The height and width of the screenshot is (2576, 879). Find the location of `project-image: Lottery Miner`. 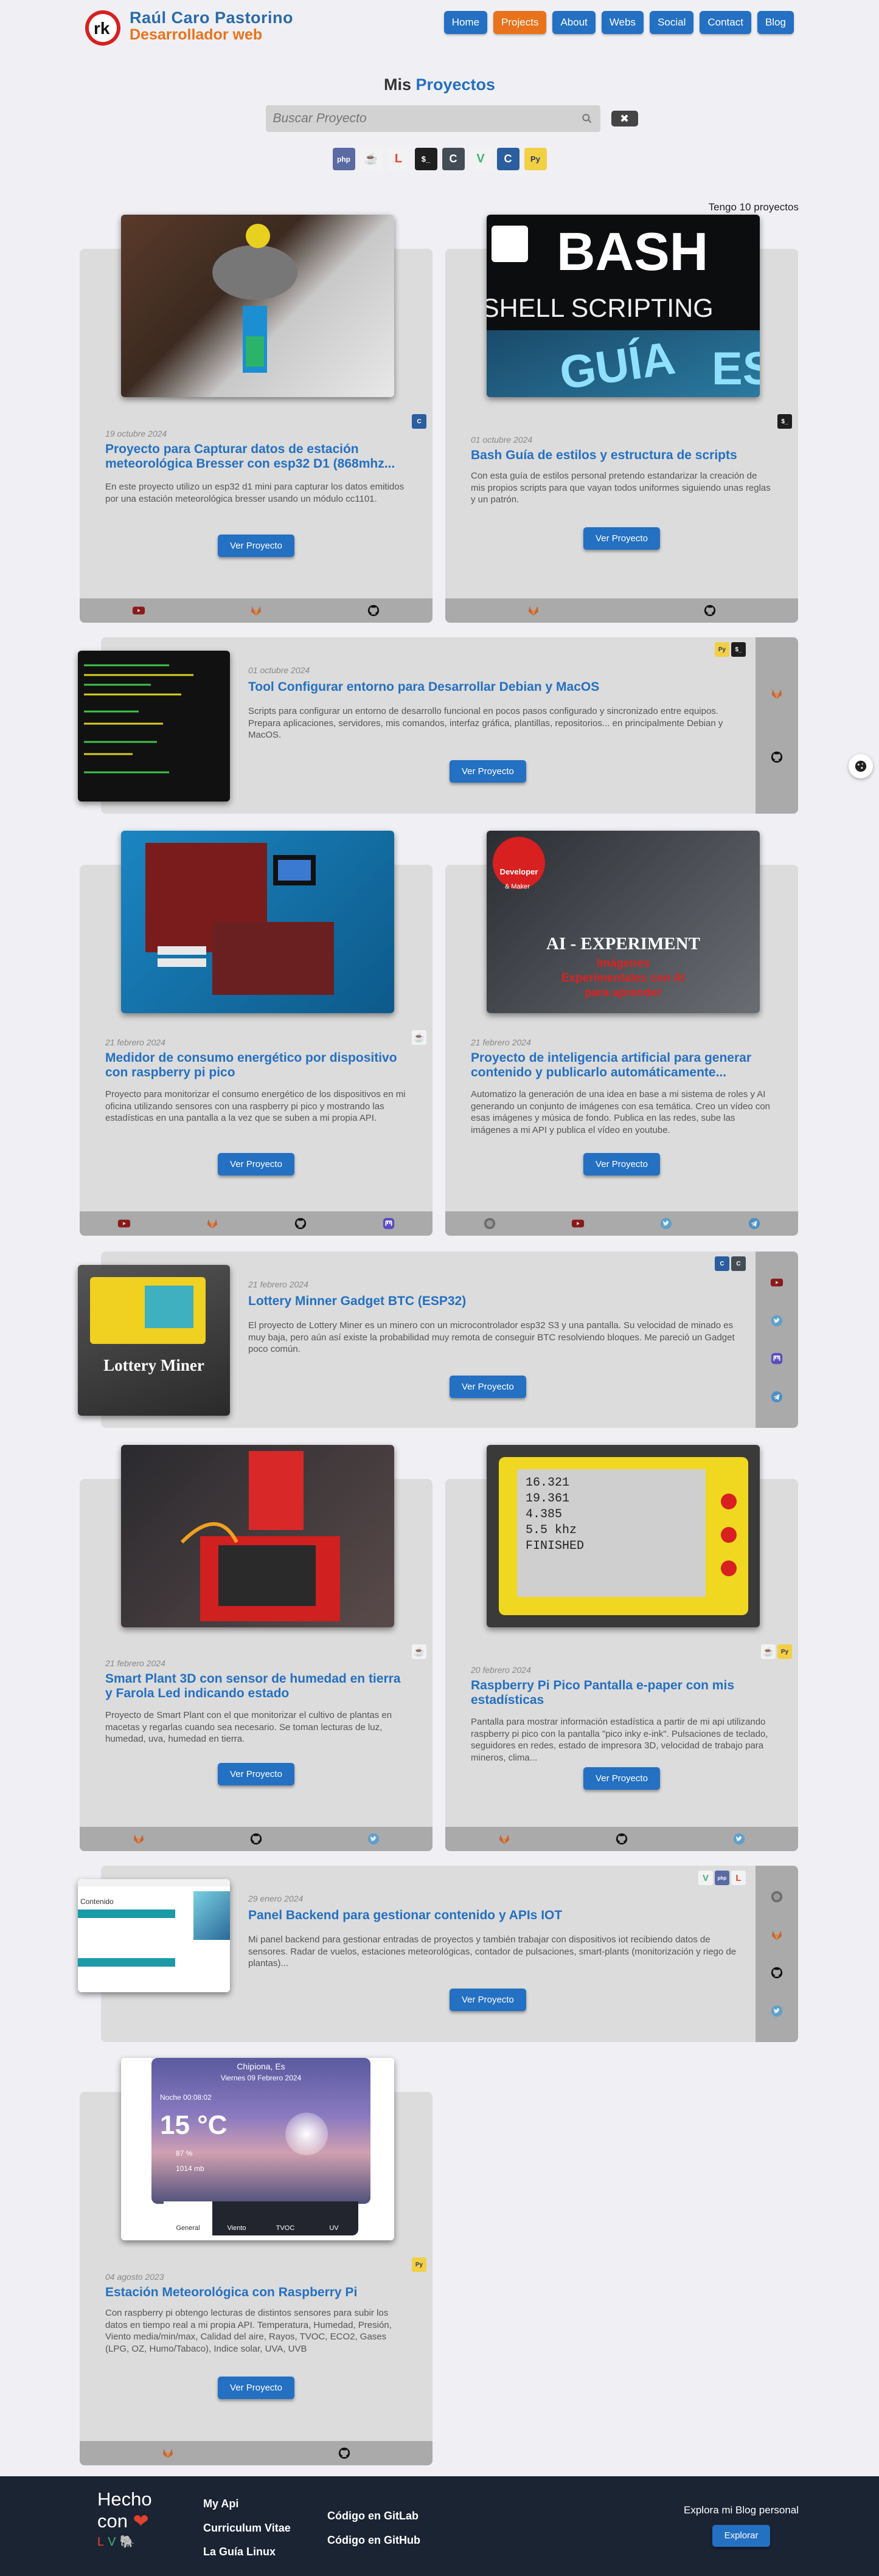

project-image: Lottery Miner is located at coordinates (154, 1340).